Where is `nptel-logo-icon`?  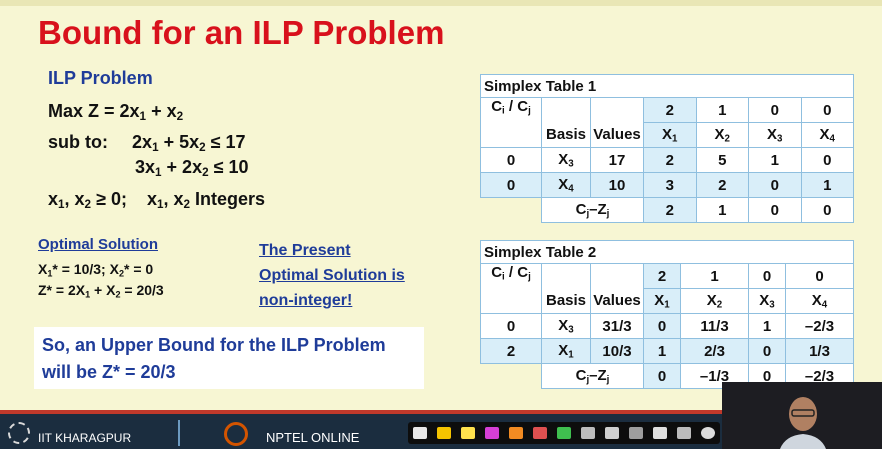
nptel-logo-icon is located at coordinates (236, 434).